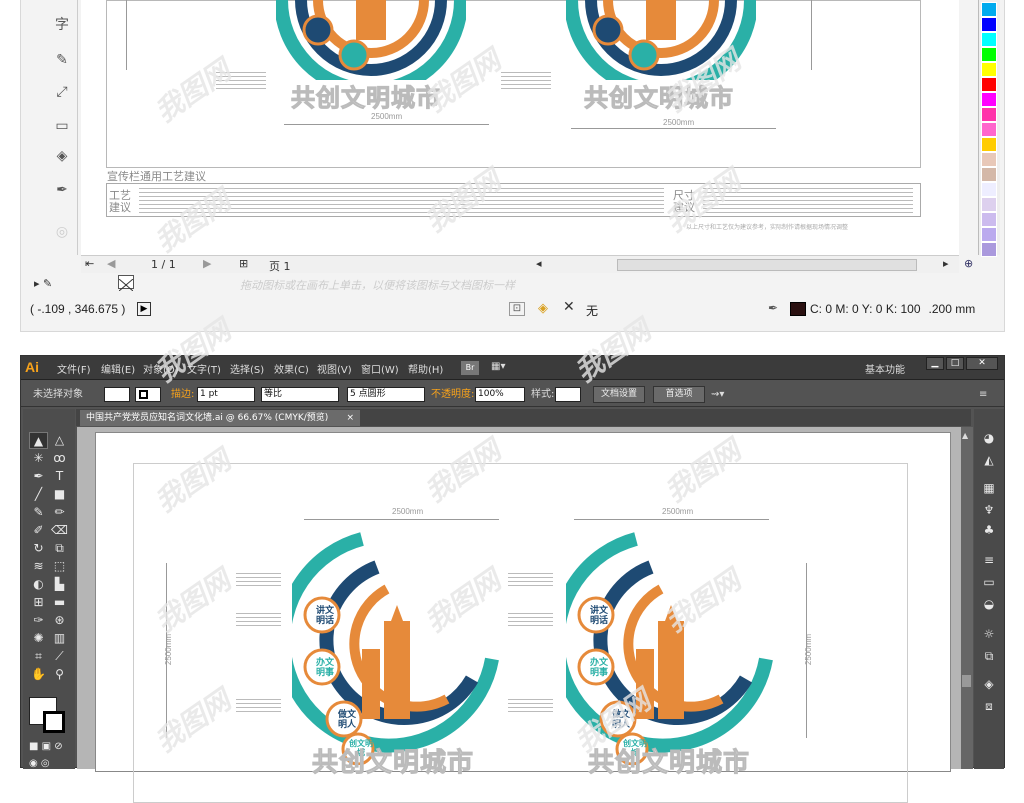 The image size is (1024, 803). Describe the element at coordinates (334, 368) in the screenshot. I see `menu-view: 视图(V)` at that location.